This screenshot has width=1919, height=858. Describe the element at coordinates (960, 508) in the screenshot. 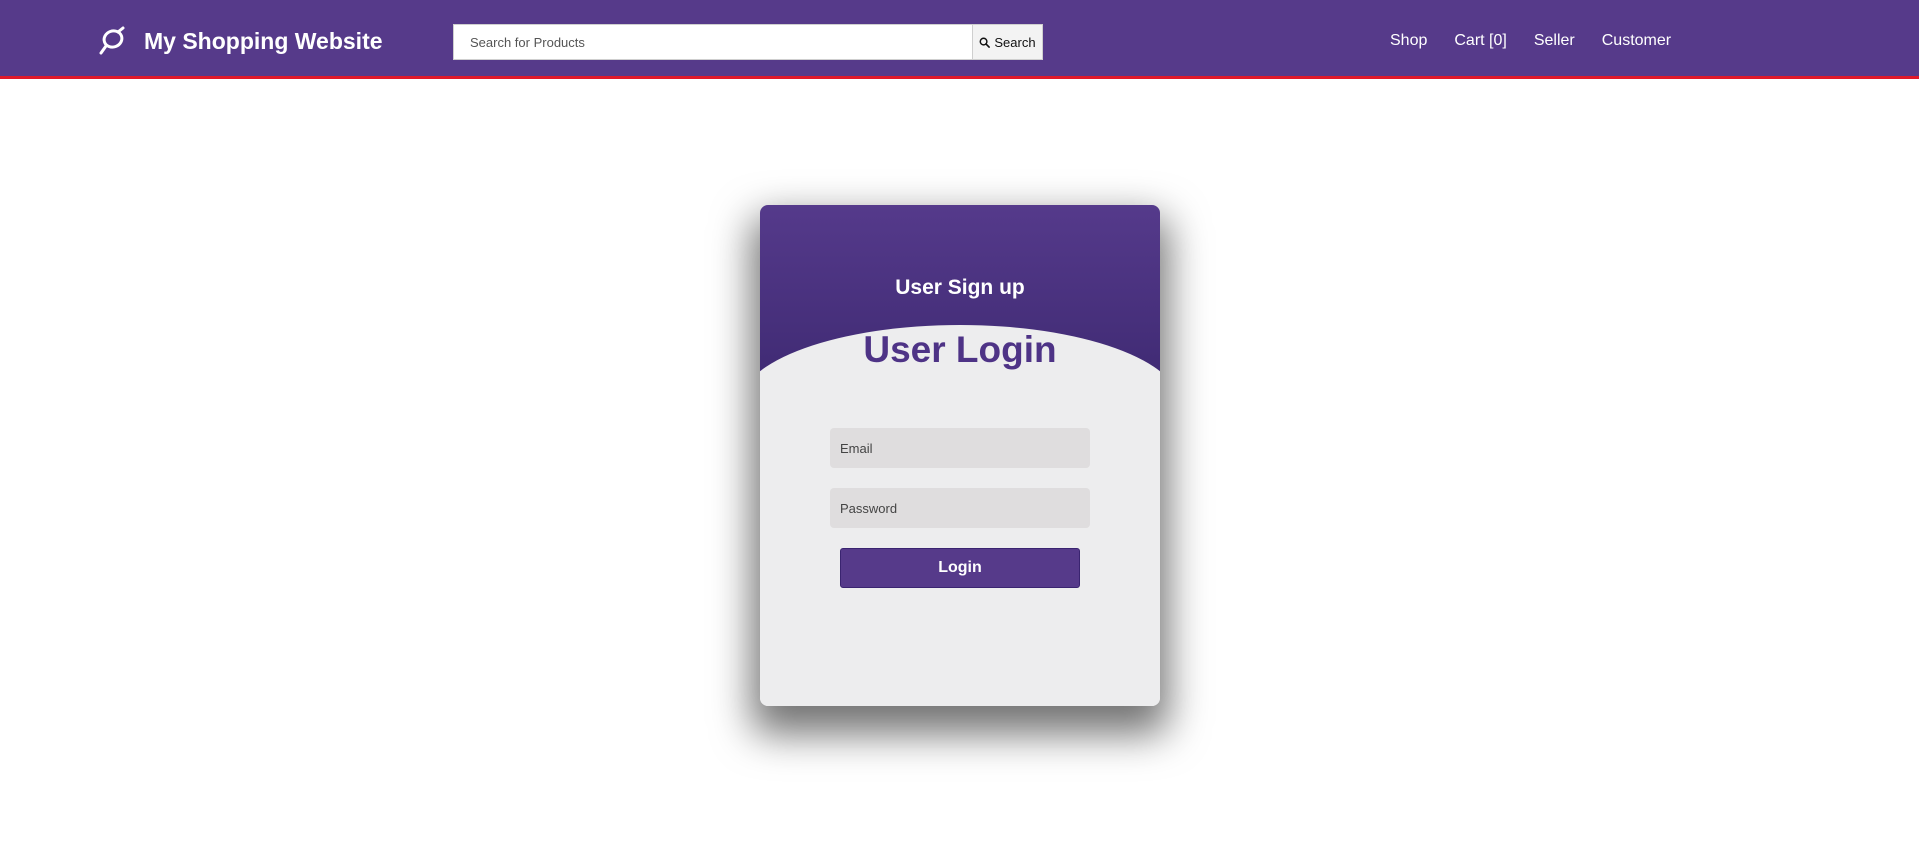

I see `password-field` at that location.